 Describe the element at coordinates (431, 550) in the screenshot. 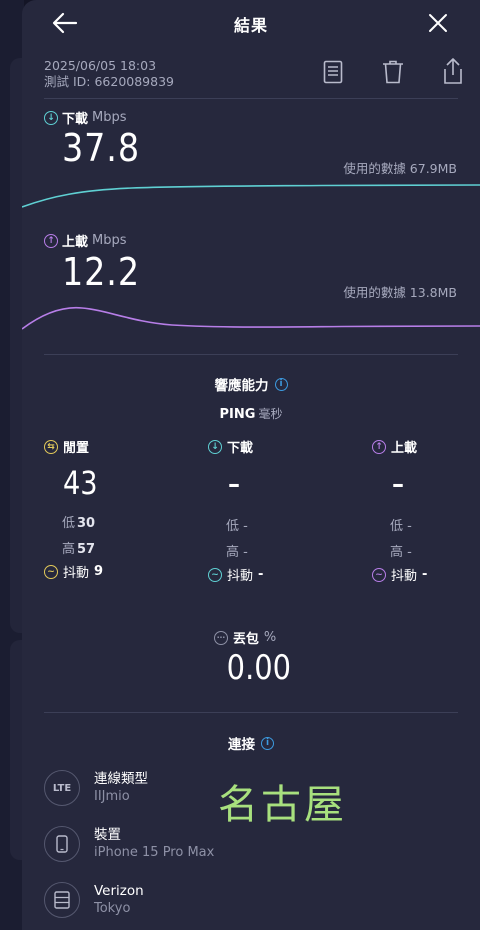

I see `ping-upload-high: 高 -` at that location.